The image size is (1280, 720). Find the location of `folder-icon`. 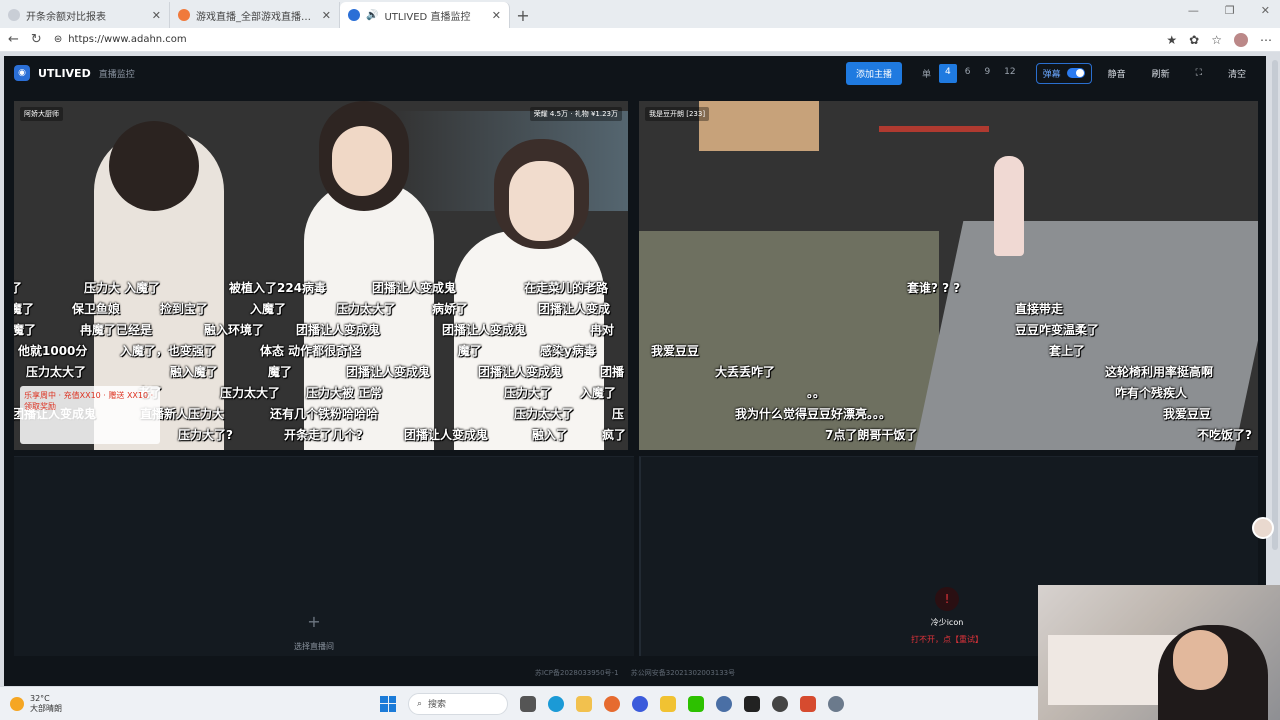

folder-icon is located at coordinates (584, 703).